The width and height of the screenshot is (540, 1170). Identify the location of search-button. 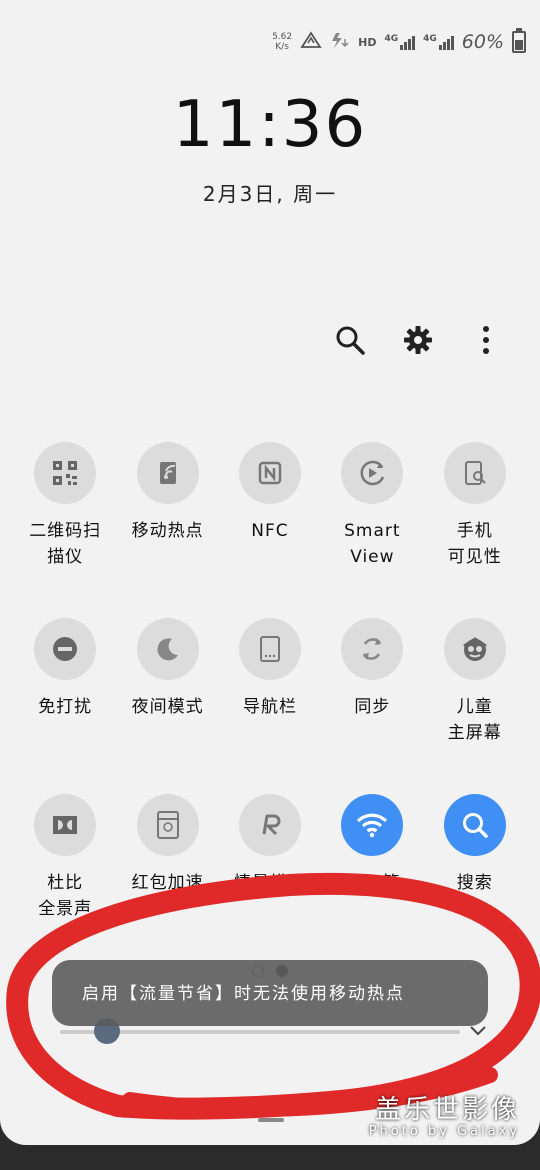
(350, 340).